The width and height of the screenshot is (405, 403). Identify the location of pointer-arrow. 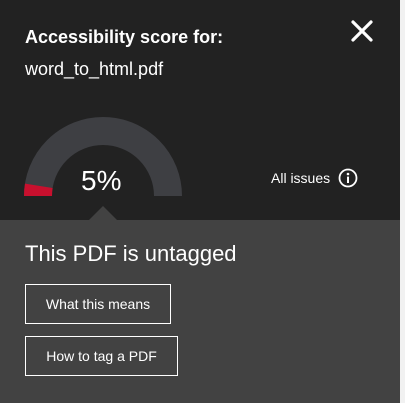
(103, 213).